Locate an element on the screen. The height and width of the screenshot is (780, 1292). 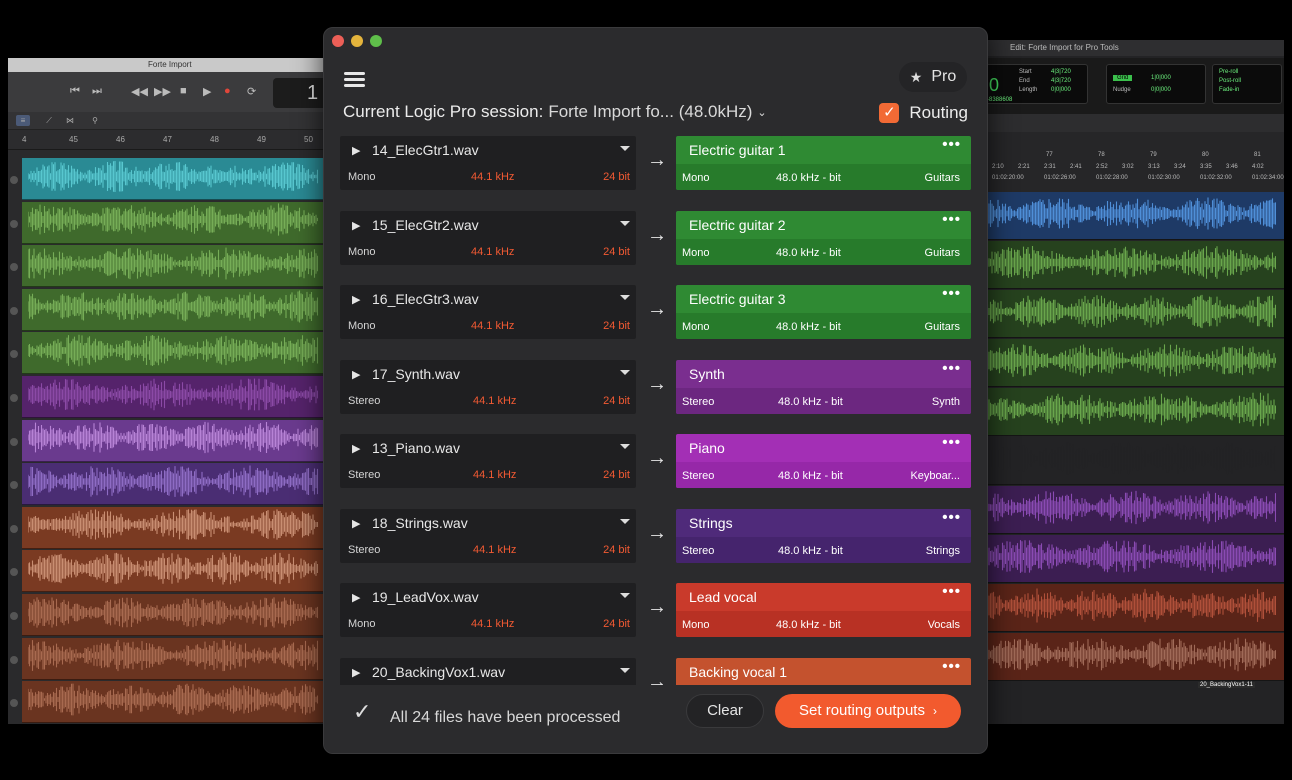
fast-forward-icon: ▶▶ is located at coordinates (162, 91).